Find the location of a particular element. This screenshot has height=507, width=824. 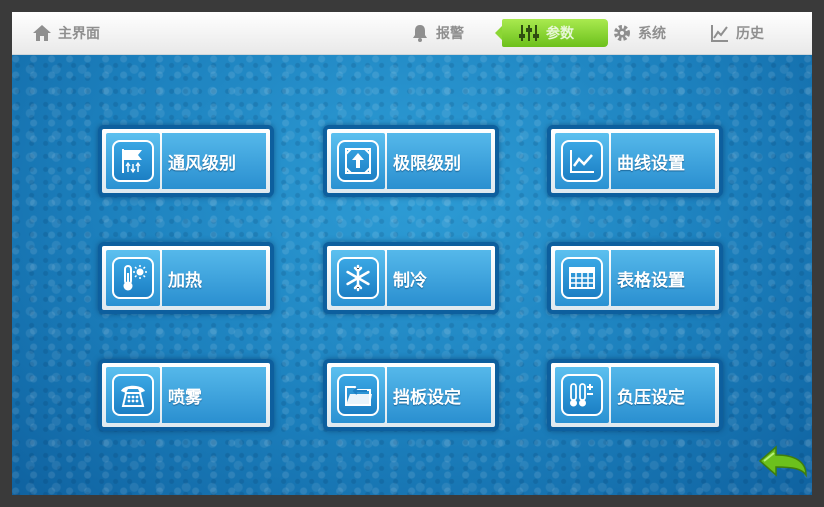

tile-heating: 加热 is located at coordinates (186, 278).